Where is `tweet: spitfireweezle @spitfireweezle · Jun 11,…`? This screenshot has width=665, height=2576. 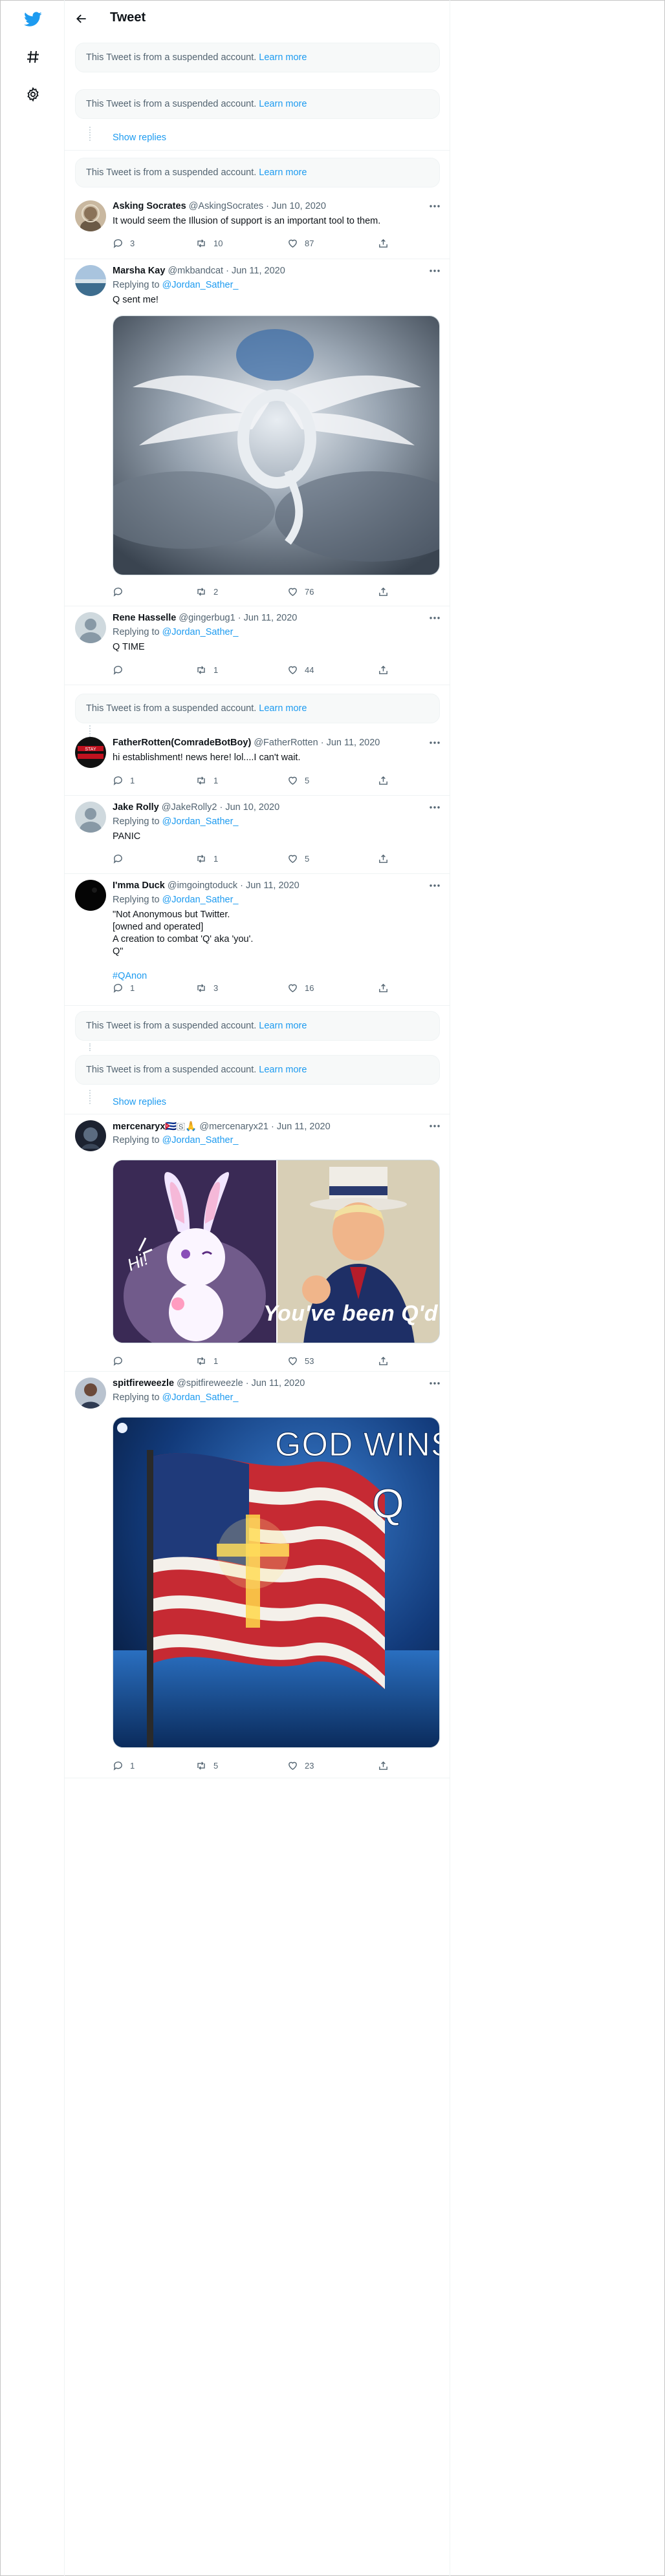
tweet: spitfireweezle @spitfireweezle · Jun 11,… is located at coordinates (258, 1574).